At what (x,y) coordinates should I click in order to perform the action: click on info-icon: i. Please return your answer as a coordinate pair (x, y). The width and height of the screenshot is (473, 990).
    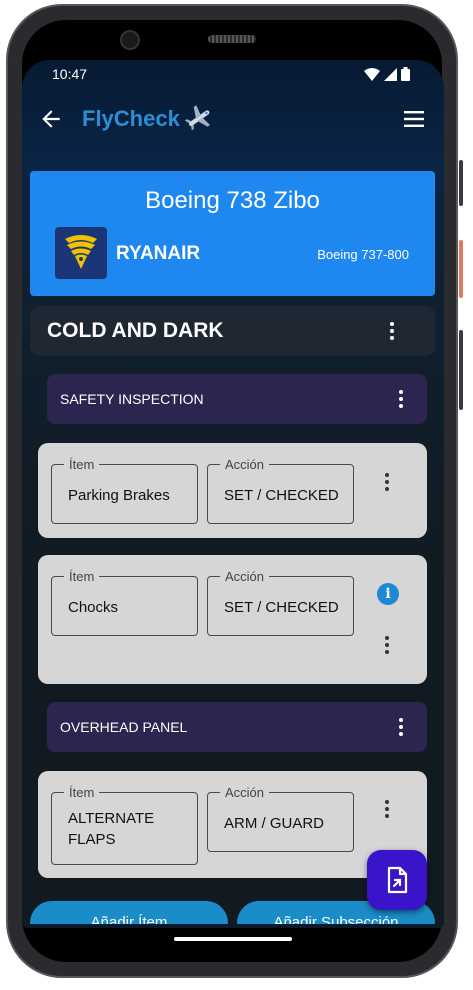
    Looking at the image, I should click on (388, 594).